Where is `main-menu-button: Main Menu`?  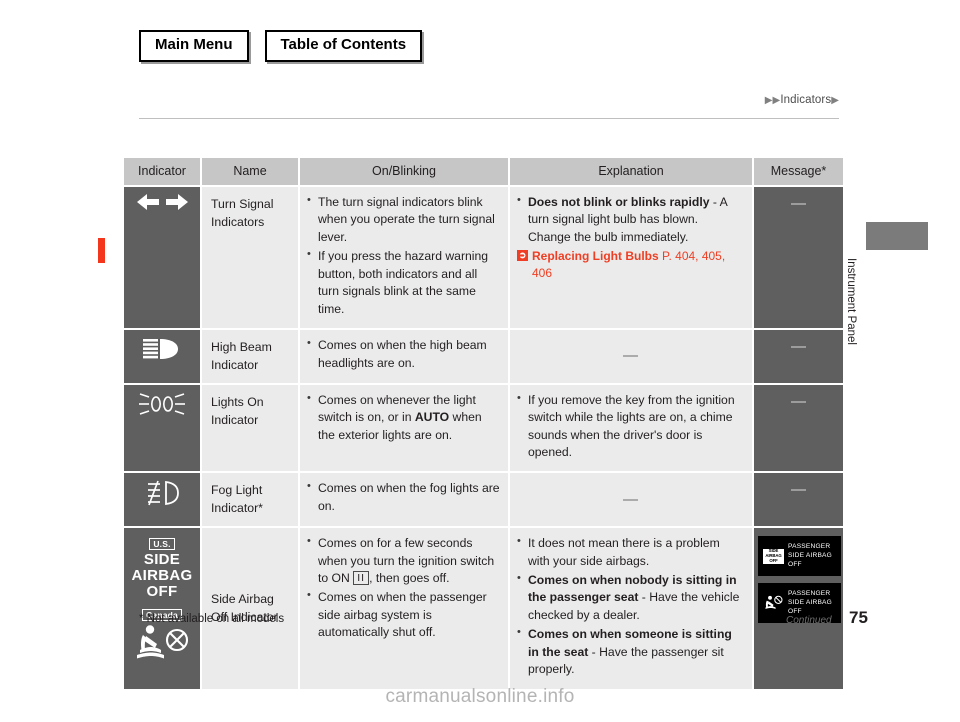 main-menu-button: Main Menu is located at coordinates (194, 46).